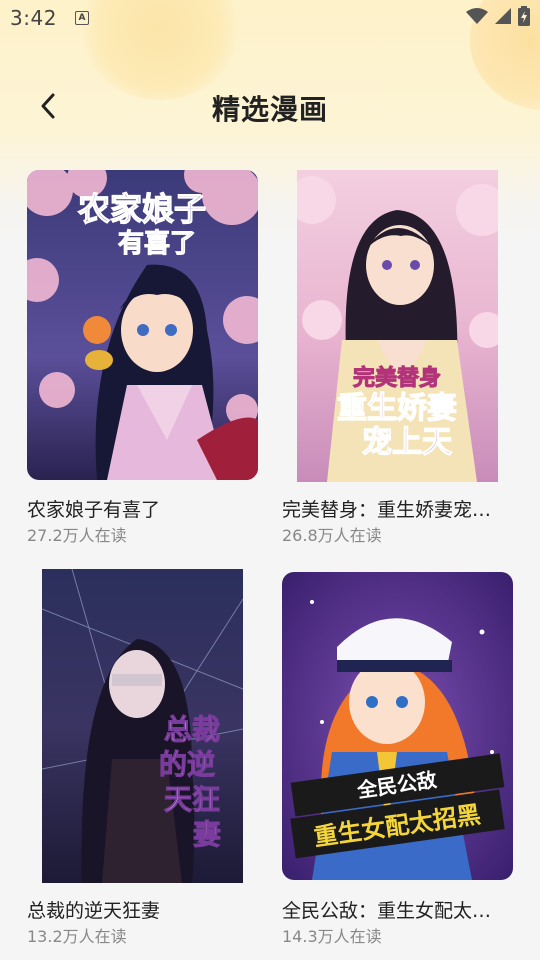  What do you see at coordinates (407, 442) in the screenshot?
I see `cover-title-line: 宠上天` at bounding box center [407, 442].